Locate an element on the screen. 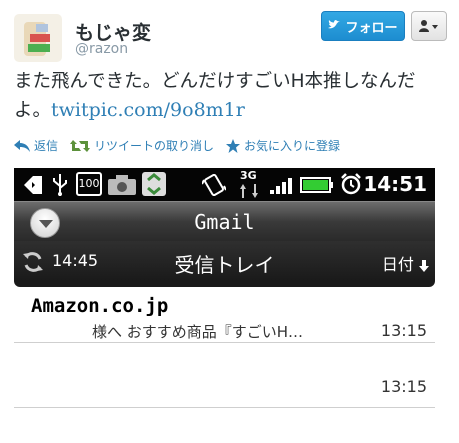  user-menu-button is located at coordinates (429, 26).